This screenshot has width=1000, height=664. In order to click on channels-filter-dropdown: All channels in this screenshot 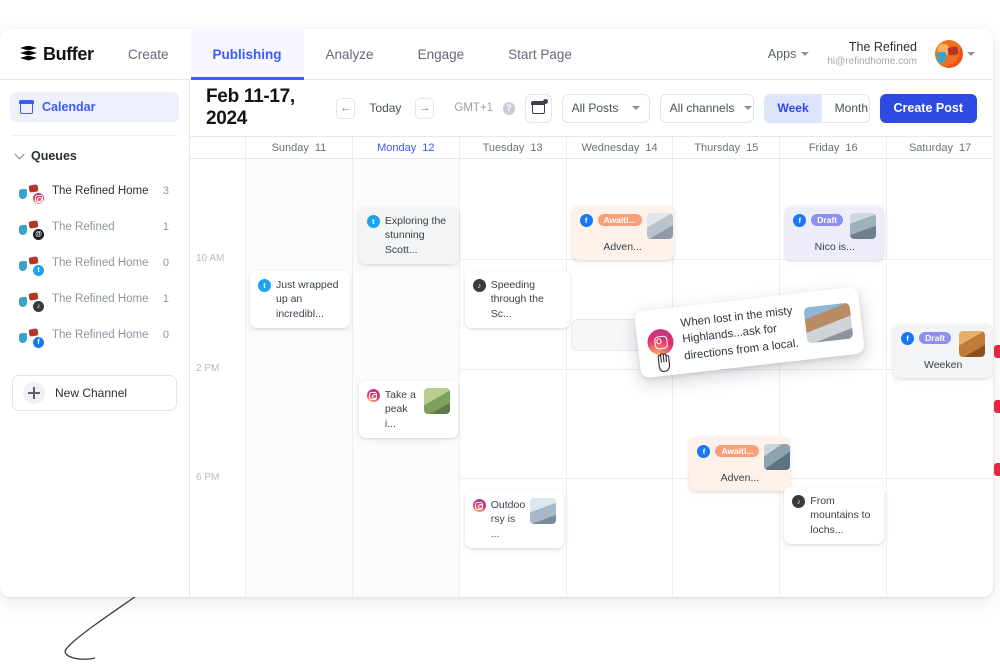, I will do `click(706, 108)`.